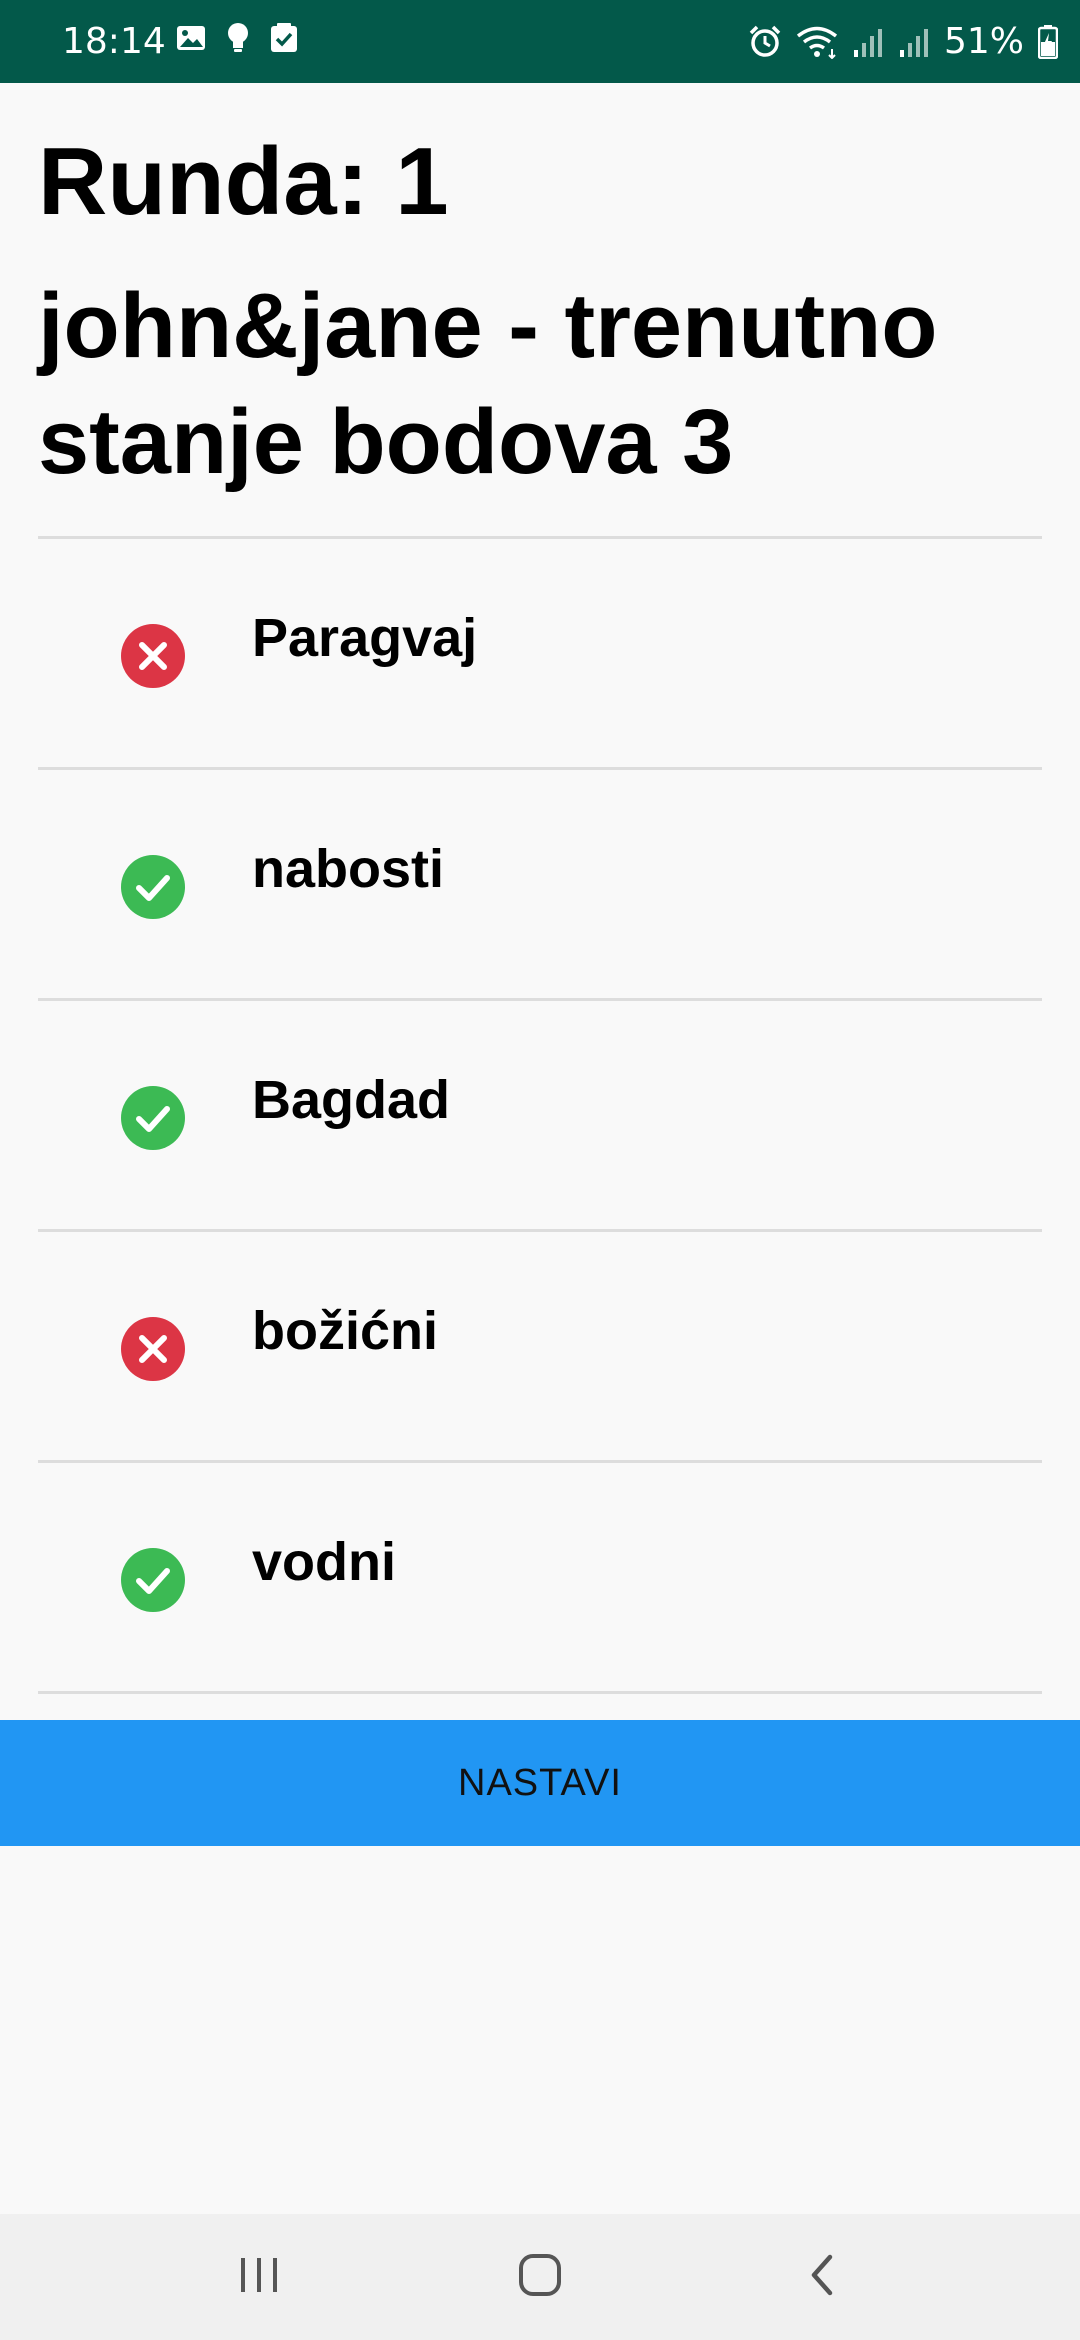  What do you see at coordinates (114, 41) in the screenshot?
I see `status-time: 18:14` at bounding box center [114, 41].